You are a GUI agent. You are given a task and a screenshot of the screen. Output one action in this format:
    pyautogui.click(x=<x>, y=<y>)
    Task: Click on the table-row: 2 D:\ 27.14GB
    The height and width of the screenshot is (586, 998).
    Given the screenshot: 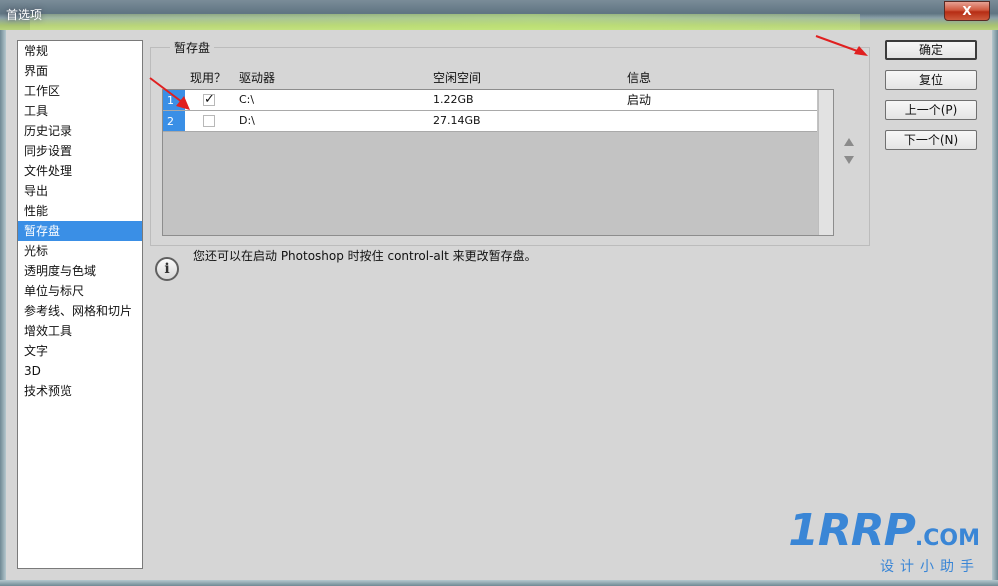 What is the action you would take?
    pyautogui.click(x=490, y=121)
    